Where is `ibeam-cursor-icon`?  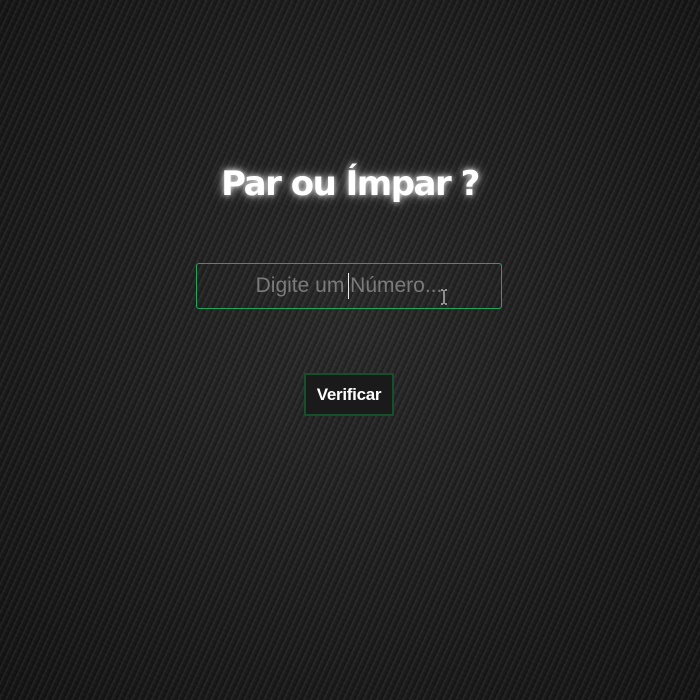
ibeam-cursor-icon is located at coordinates (444, 297).